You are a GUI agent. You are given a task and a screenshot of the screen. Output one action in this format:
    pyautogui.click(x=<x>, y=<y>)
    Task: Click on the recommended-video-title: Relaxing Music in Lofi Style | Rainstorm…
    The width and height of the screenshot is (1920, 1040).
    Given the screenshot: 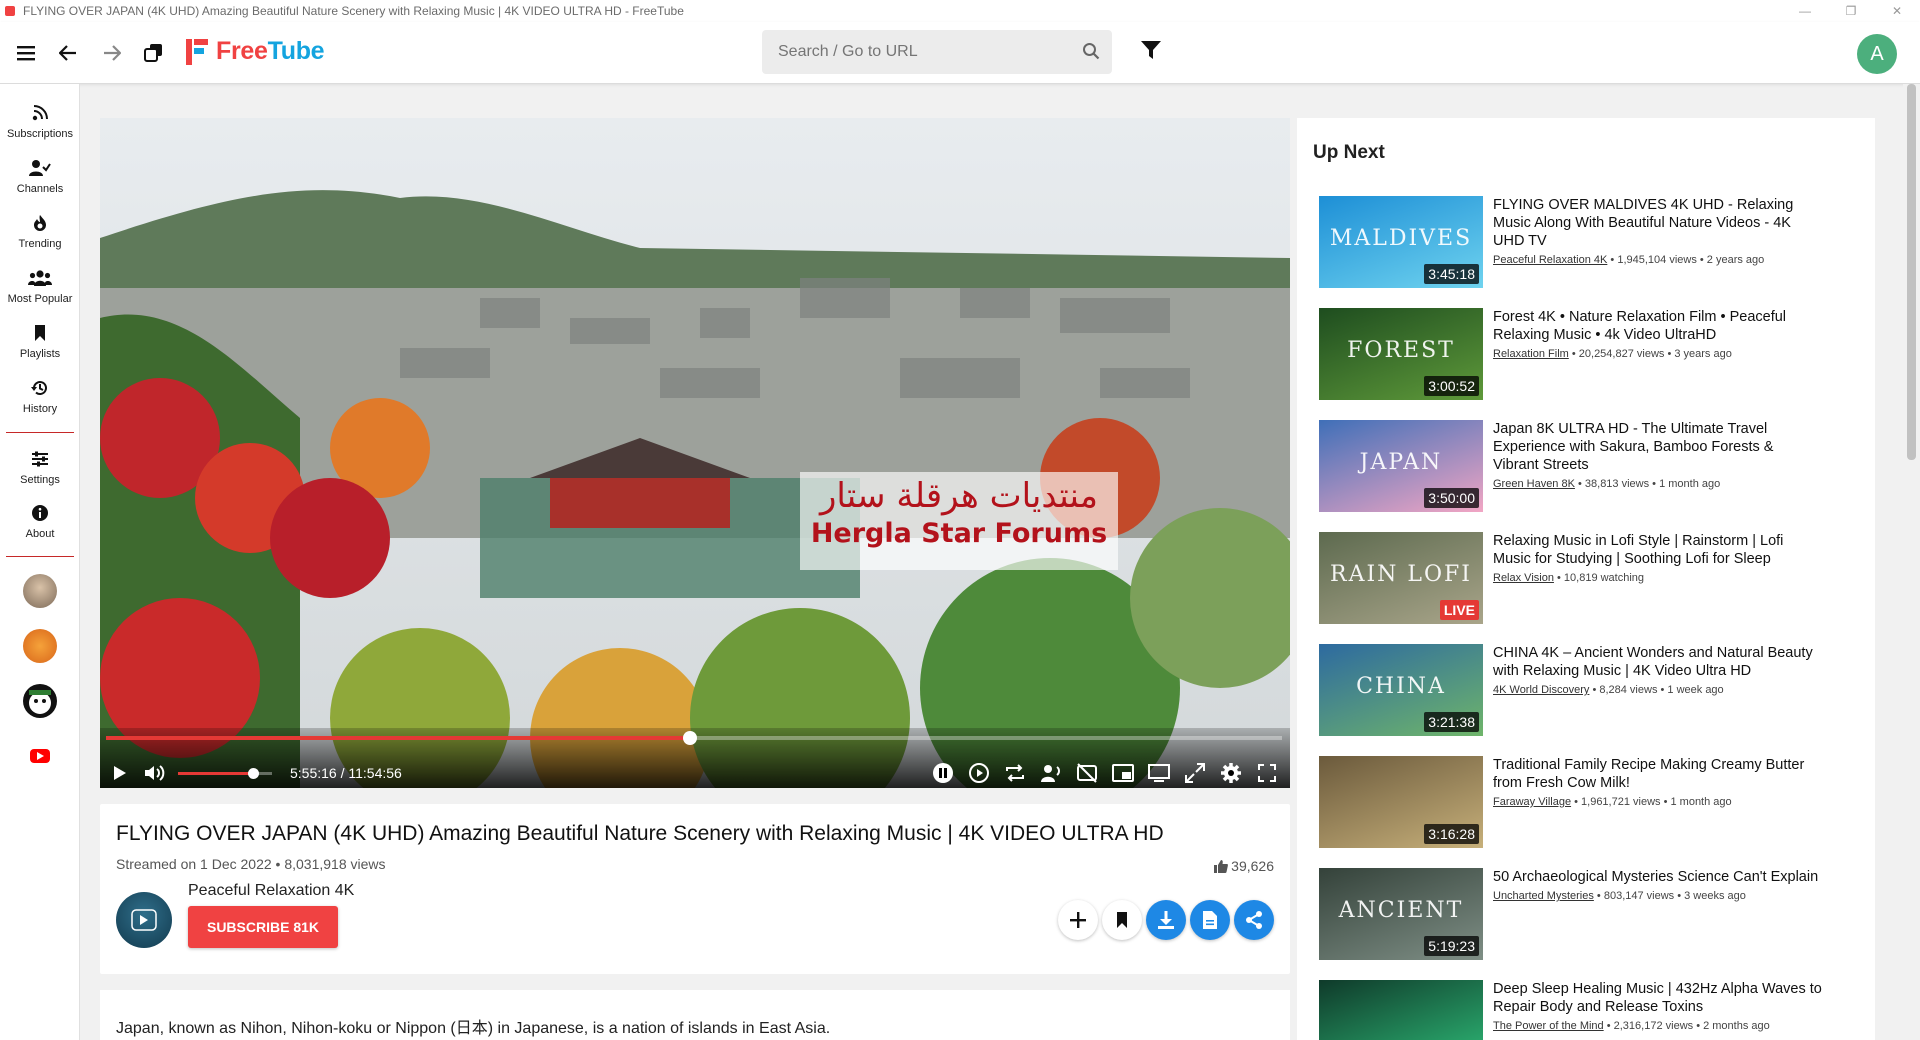 What is the action you would take?
    pyautogui.click(x=1658, y=550)
    